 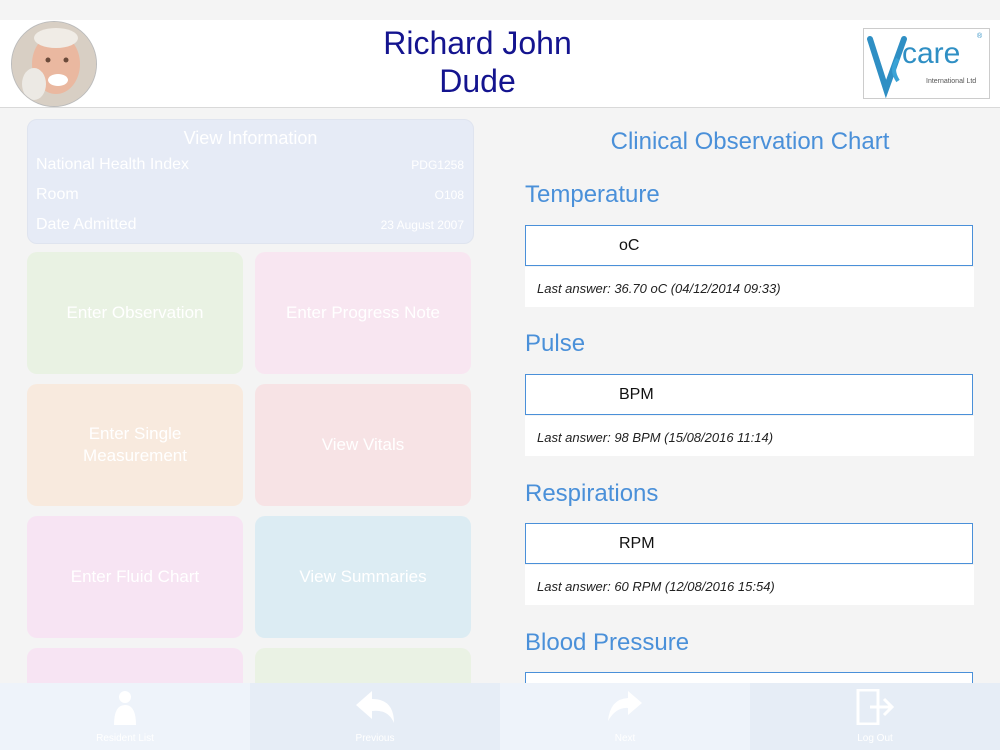 I want to click on temperature-label: Temperature, so click(x=592, y=194).